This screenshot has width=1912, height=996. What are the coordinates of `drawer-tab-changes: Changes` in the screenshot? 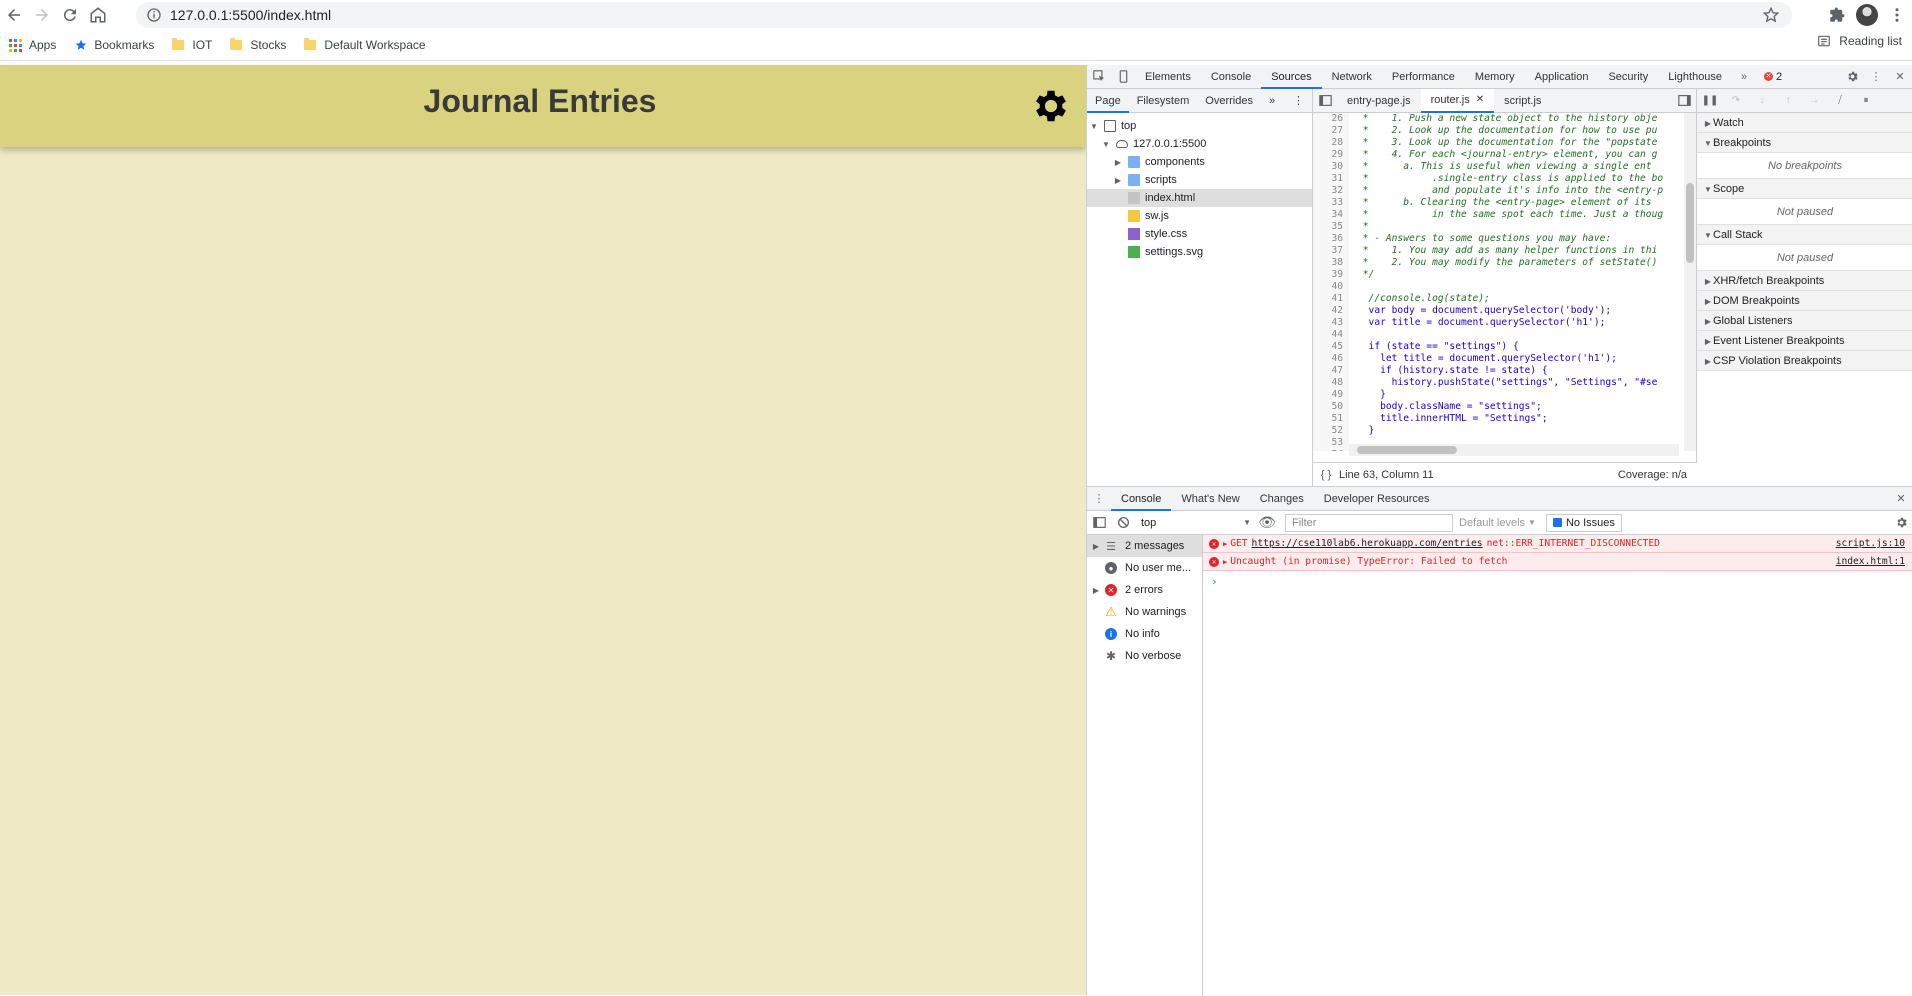 It's located at (1282, 499).